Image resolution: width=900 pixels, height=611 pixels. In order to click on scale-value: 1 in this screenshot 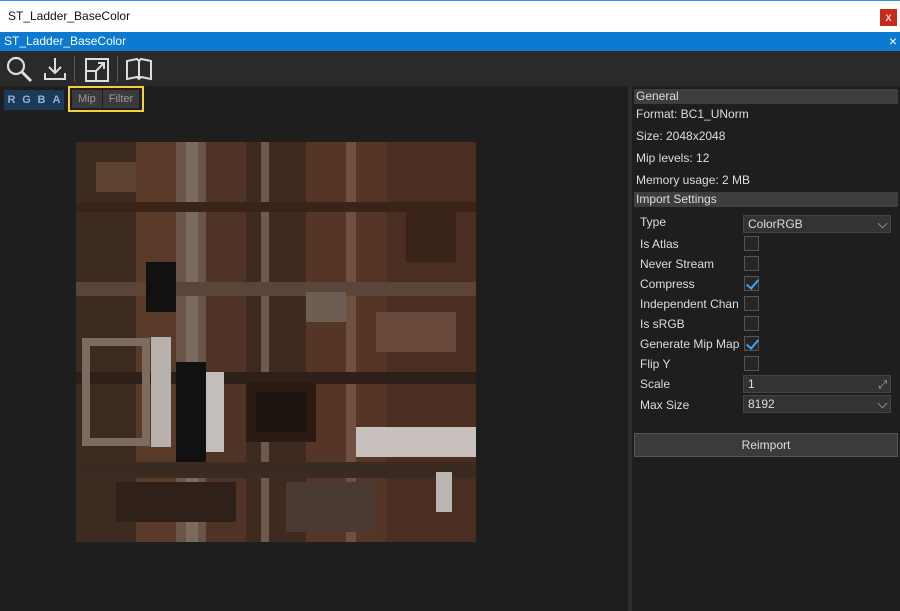, I will do `click(751, 384)`.